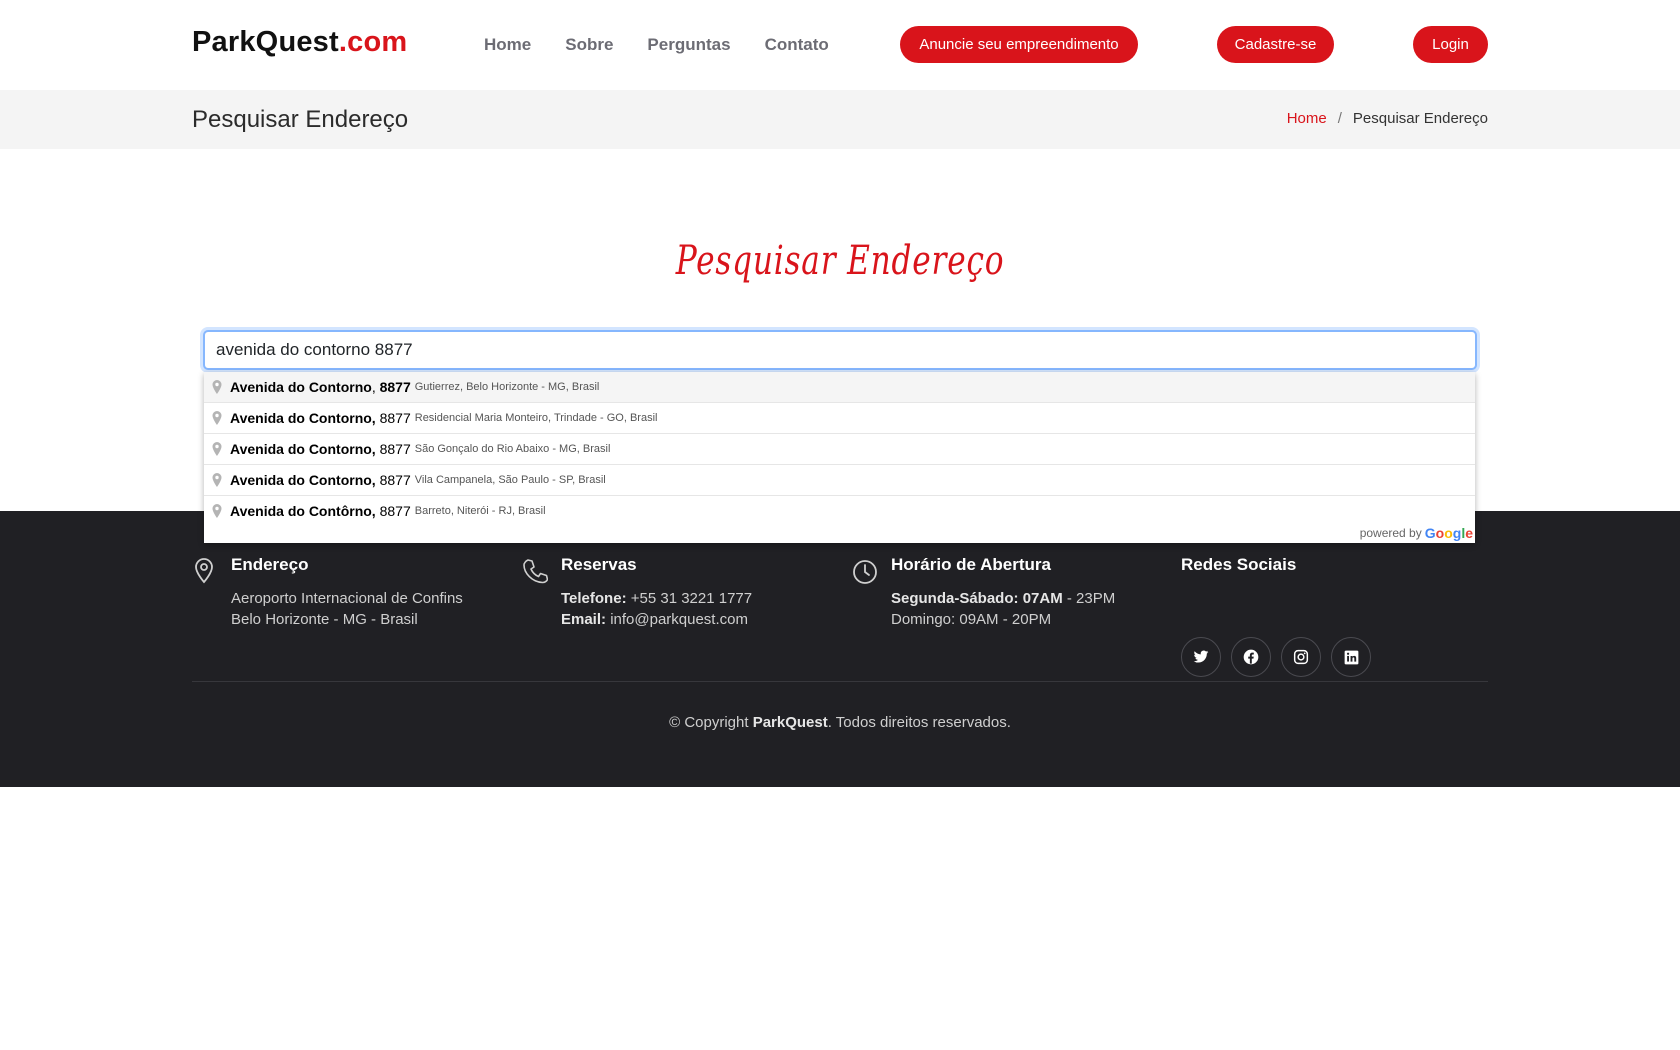 The height and width of the screenshot is (1050, 1680). I want to click on footer-social-title: Redes Sociais, so click(1239, 564).